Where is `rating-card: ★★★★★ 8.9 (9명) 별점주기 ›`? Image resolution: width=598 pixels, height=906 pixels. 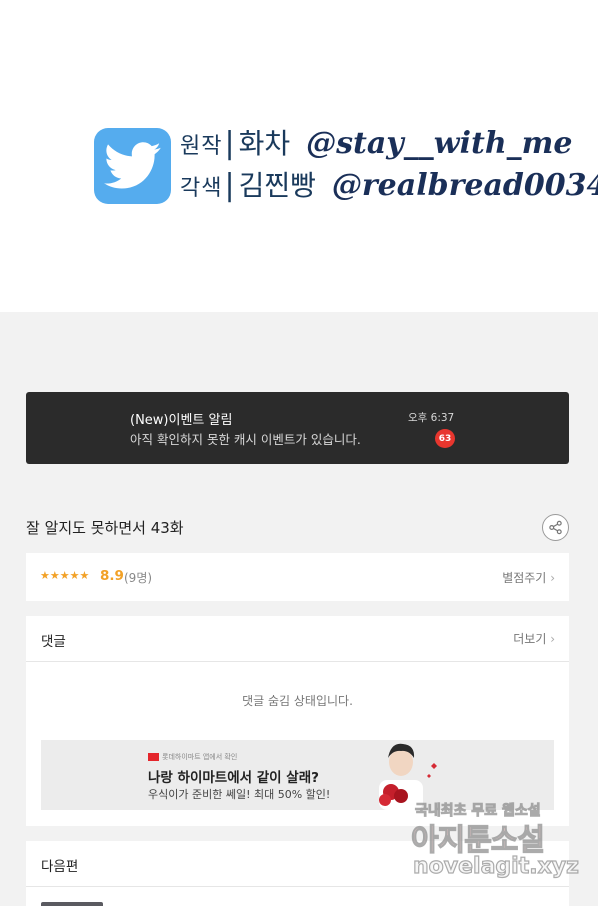
rating-card: ★★★★★ 8.9 (9명) 별점주기 › is located at coordinates (297, 577).